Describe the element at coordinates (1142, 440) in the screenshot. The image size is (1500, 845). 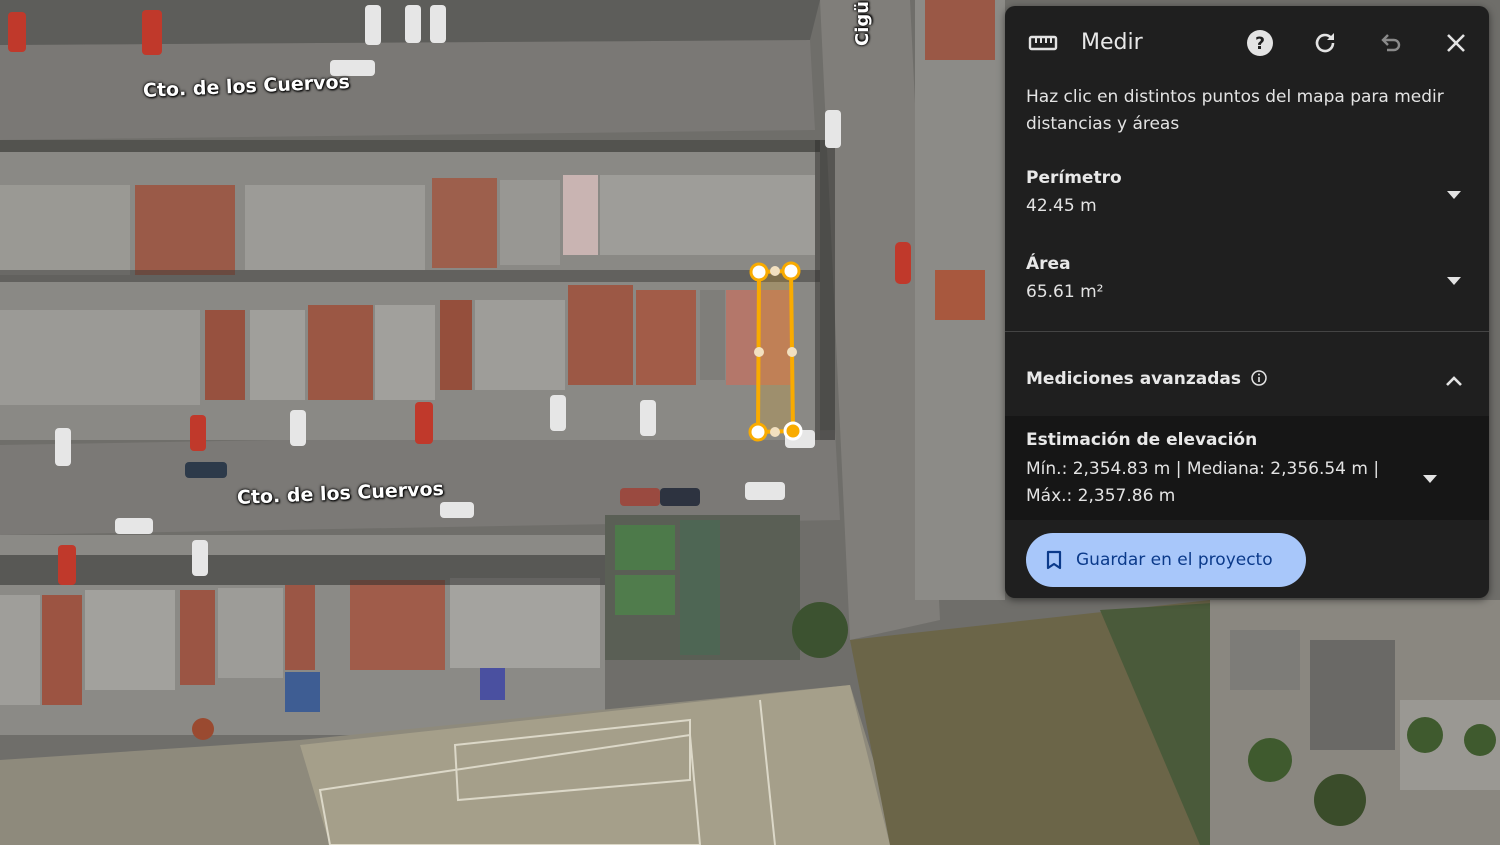
I see `elevation-label: Estimación de elevación` at that location.